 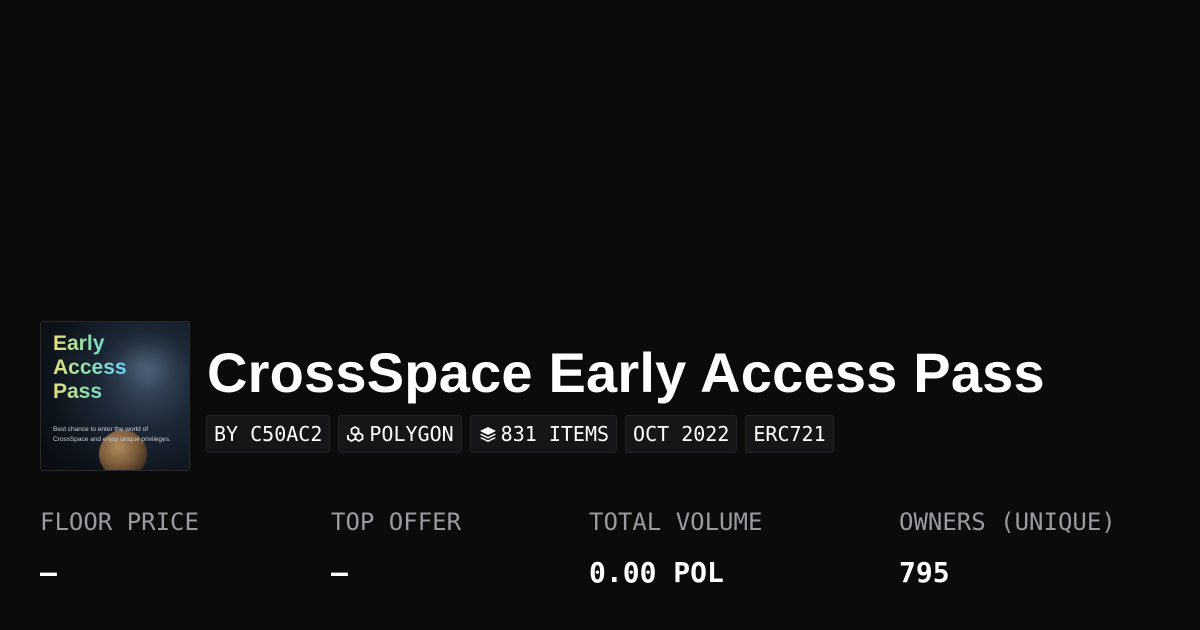 I want to click on date-label: OCT 2022, so click(x=681, y=434).